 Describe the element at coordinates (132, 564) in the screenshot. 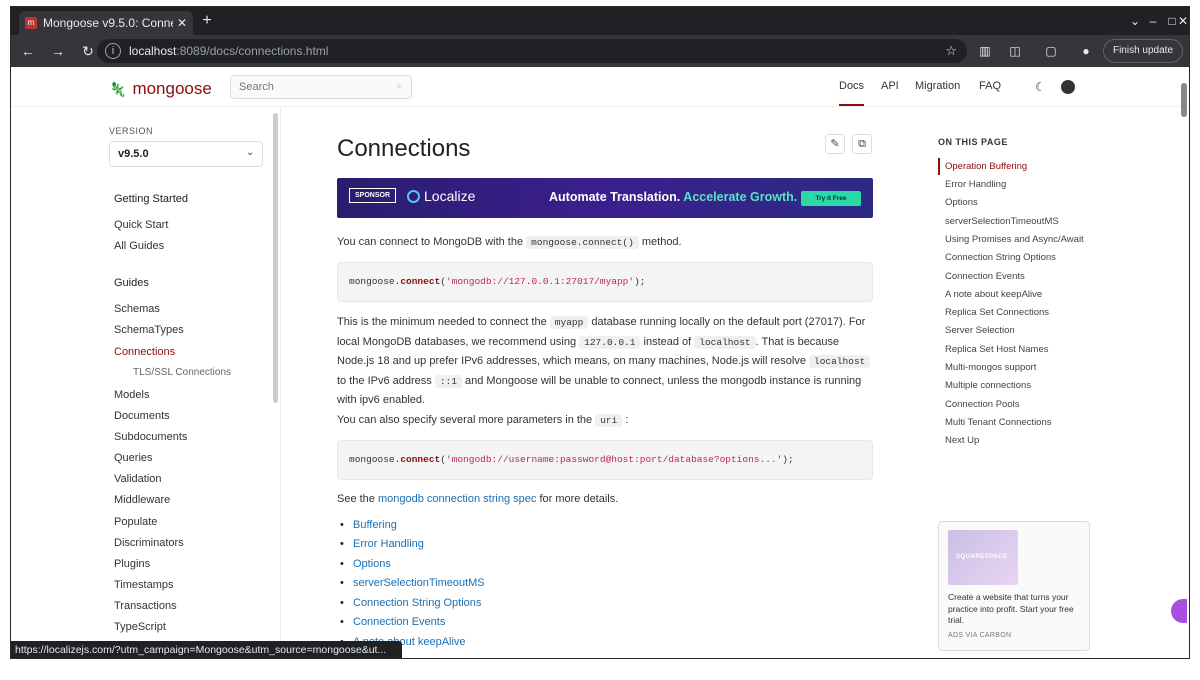

I see `sidebar-item-plugins: Plugins` at that location.